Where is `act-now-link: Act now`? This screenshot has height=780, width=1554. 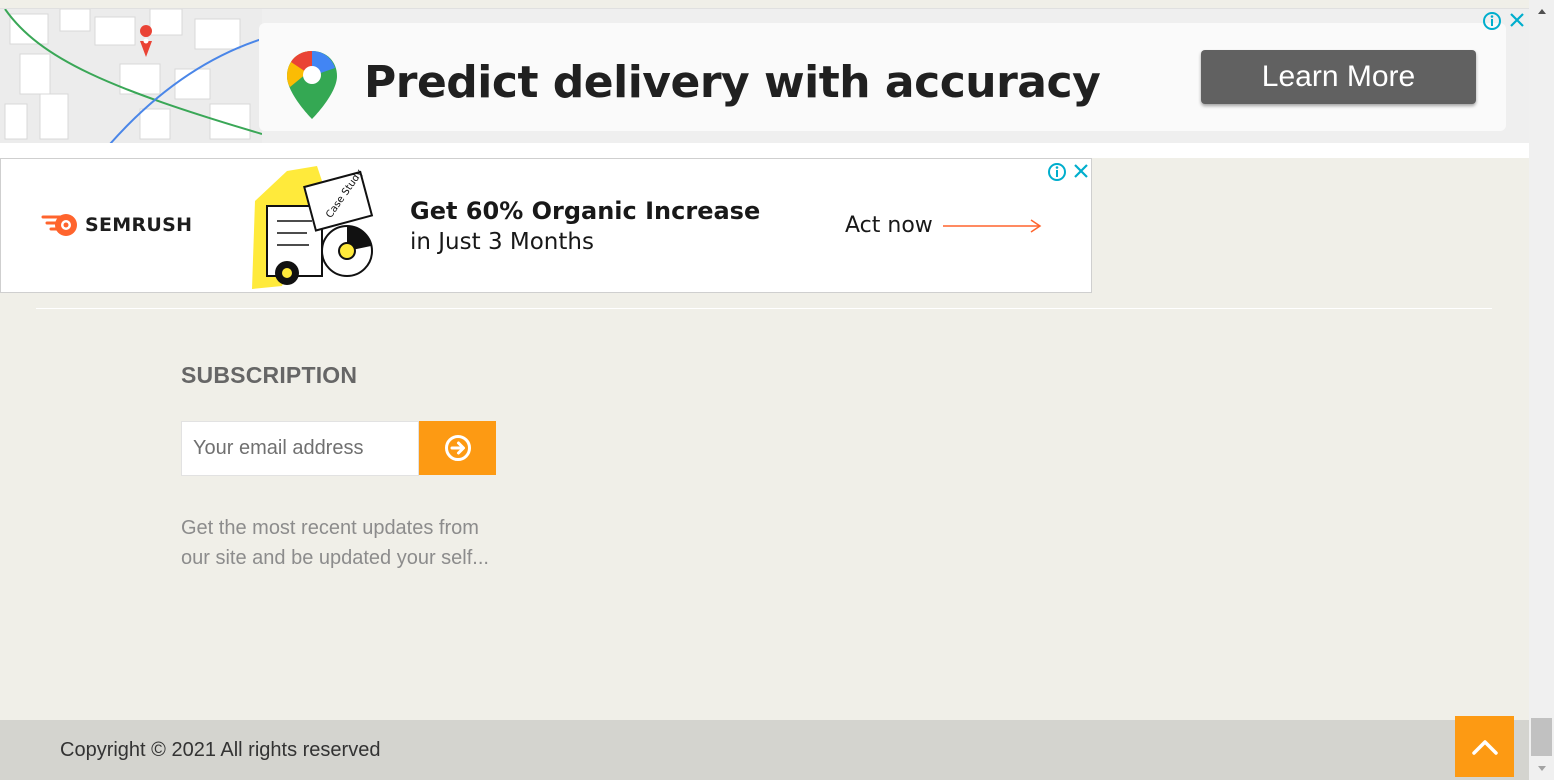
act-now-link: Act now is located at coordinates (944, 225).